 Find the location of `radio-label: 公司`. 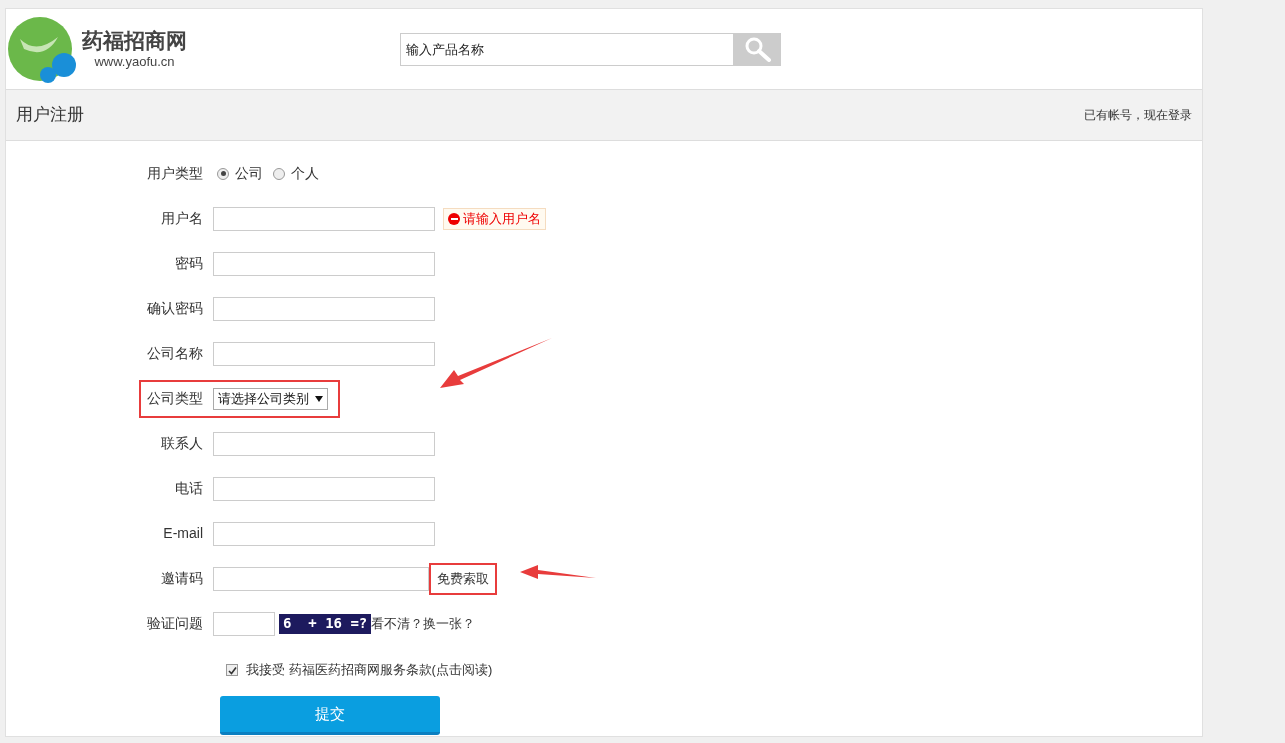

radio-label: 公司 is located at coordinates (249, 173).